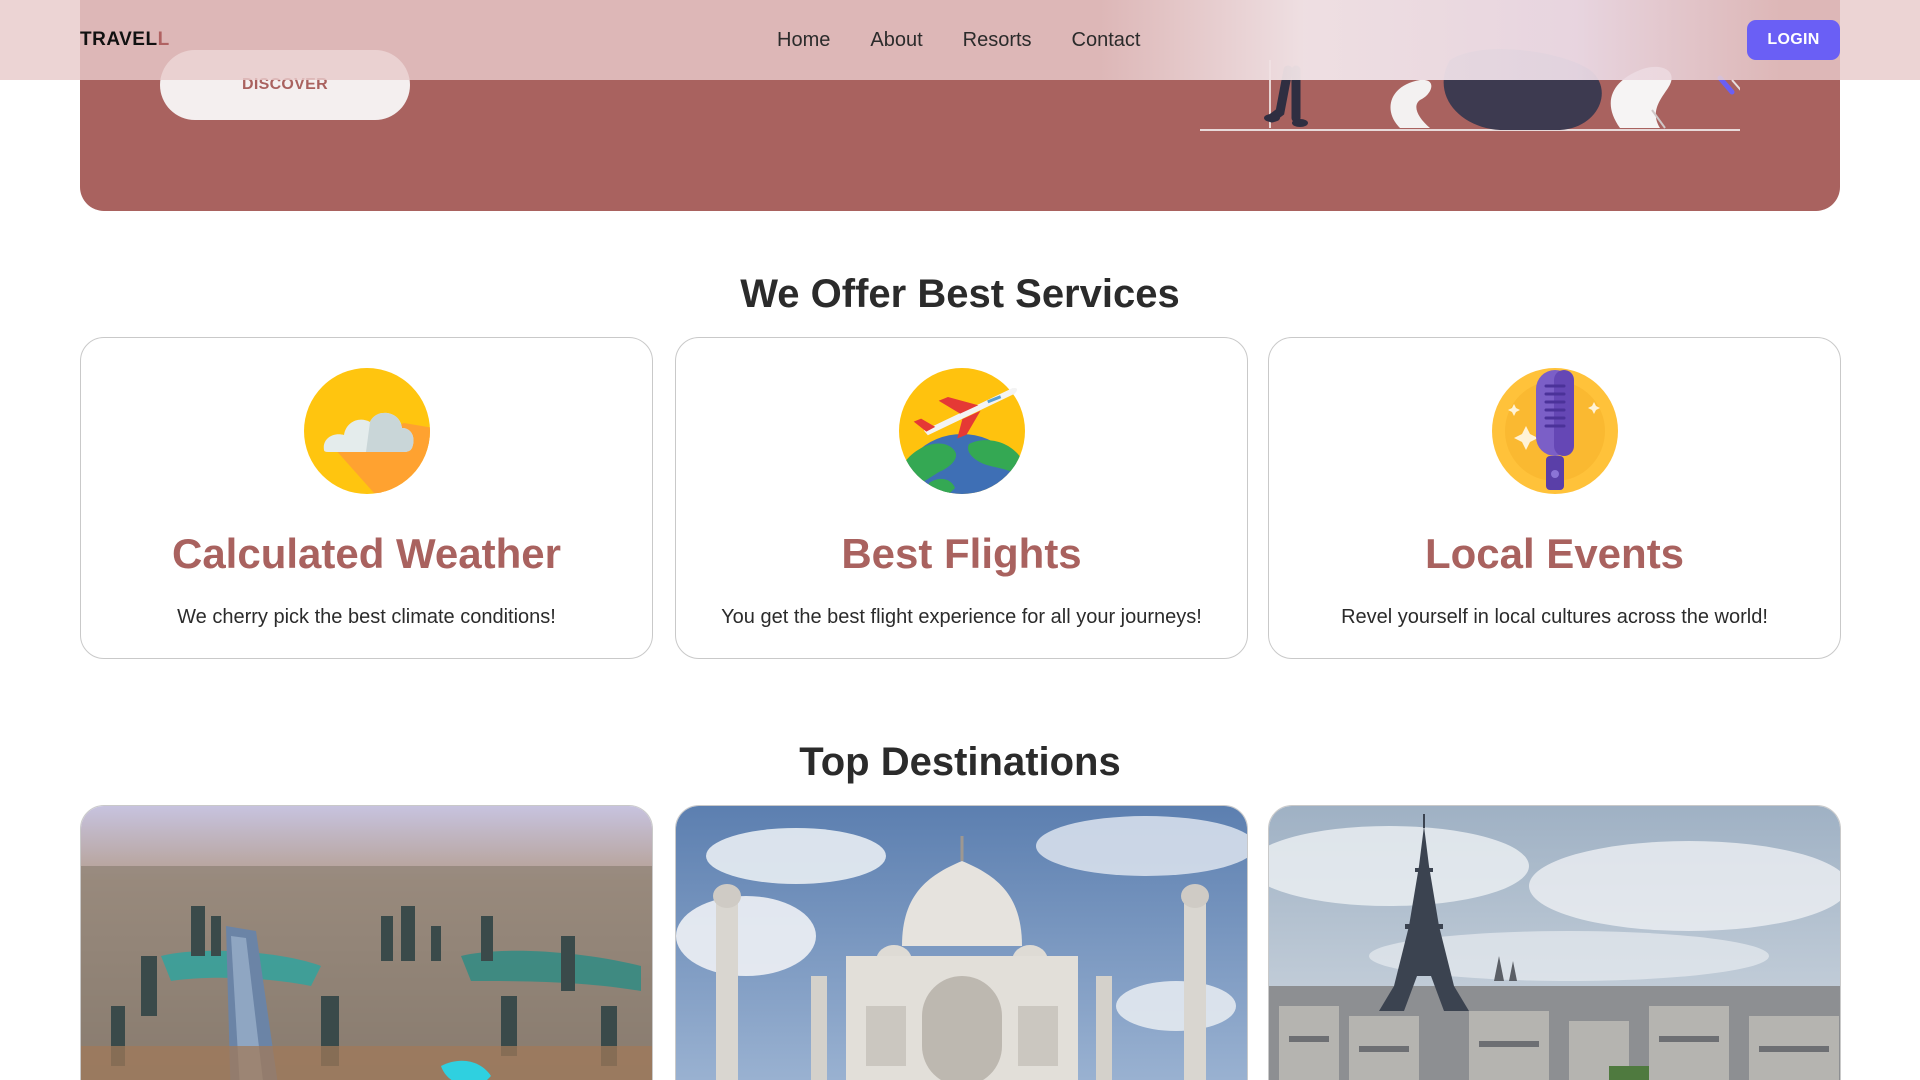 The image size is (1920, 1080). I want to click on services-title: We Offer Best Services, so click(960, 294).